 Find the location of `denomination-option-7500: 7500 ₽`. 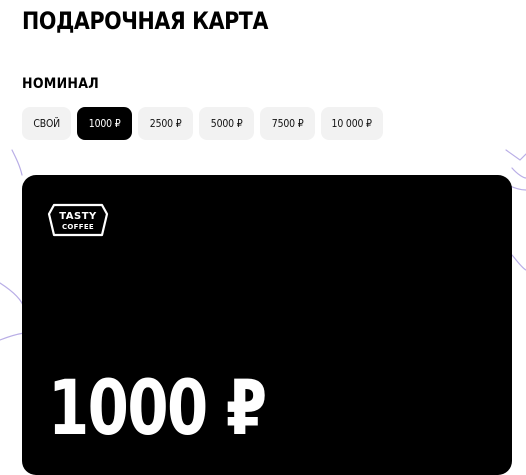

denomination-option-7500: 7500 ₽ is located at coordinates (287, 123).